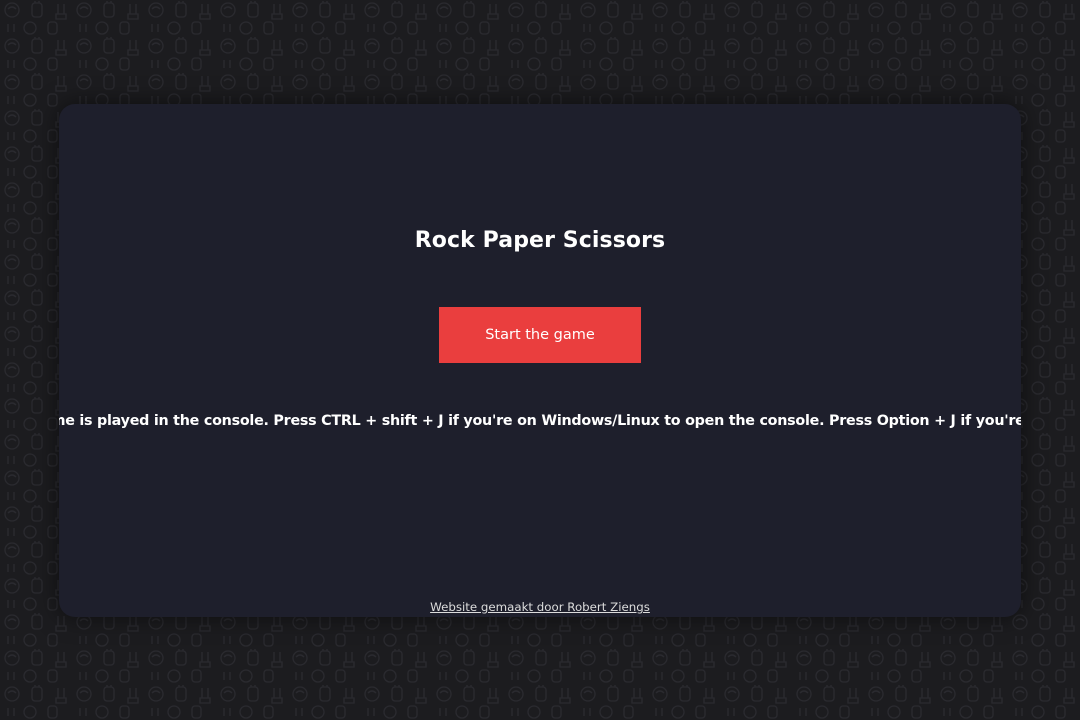 This screenshot has width=1080, height=720. I want to click on start-game-button: Start the game, so click(540, 335).